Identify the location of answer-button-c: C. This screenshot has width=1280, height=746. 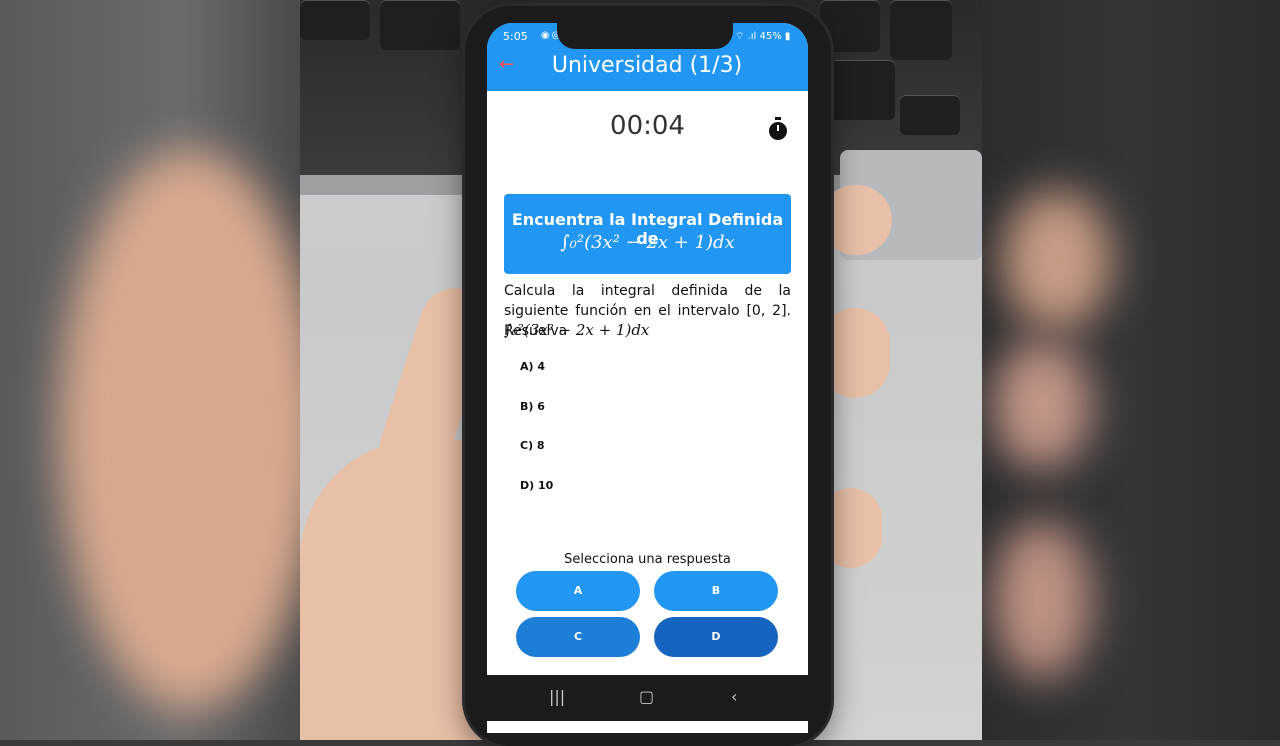
(578, 637).